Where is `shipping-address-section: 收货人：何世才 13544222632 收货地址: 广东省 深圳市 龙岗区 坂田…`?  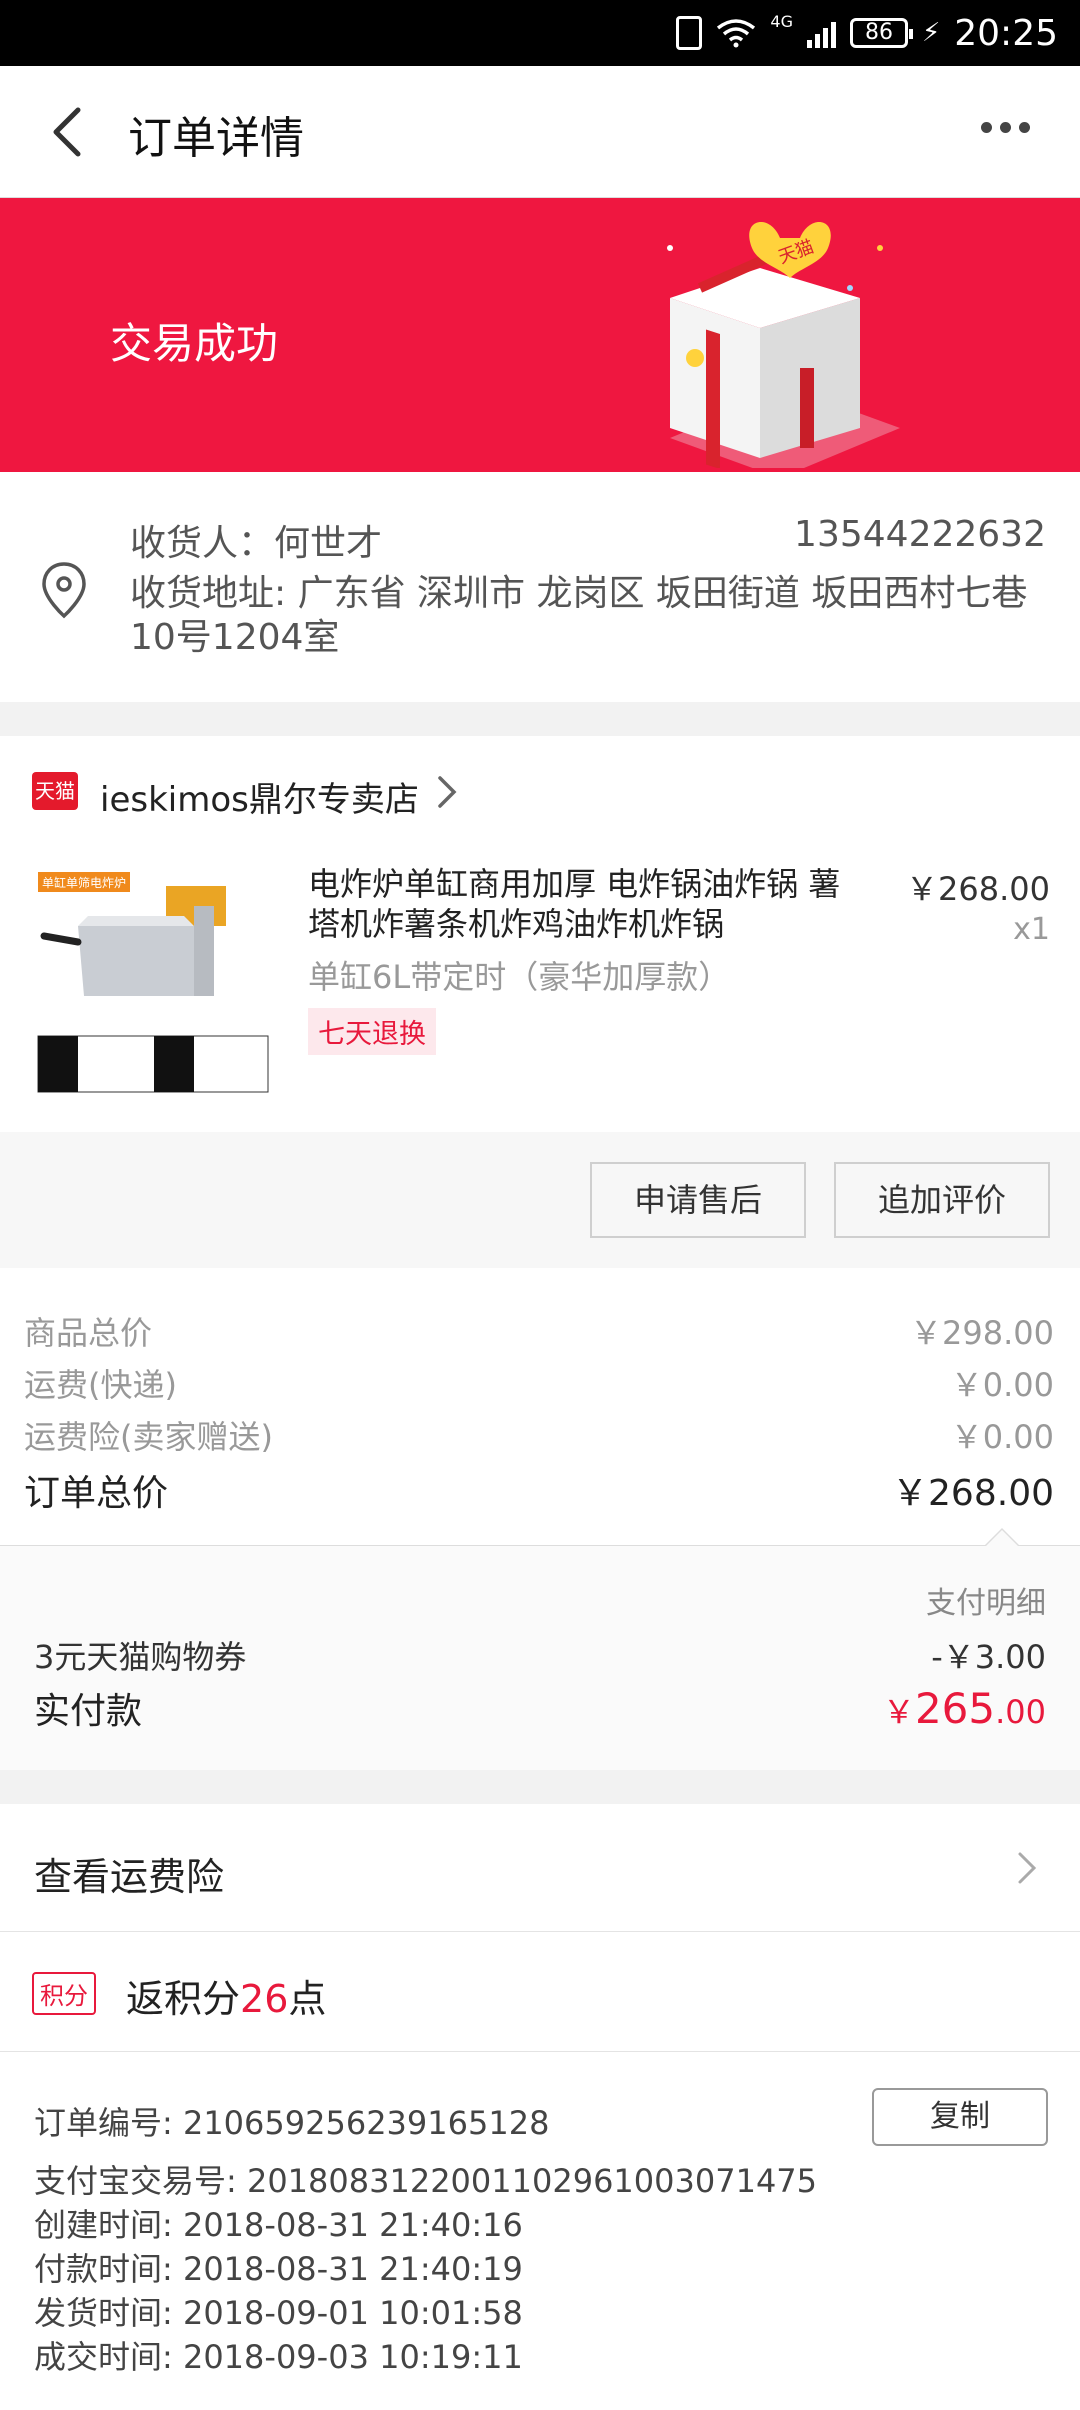 shipping-address-section: 收货人：何世才 13544222632 收货地址: 广东省 深圳市 龙岗区 坂田… is located at coordinates (540, 587).